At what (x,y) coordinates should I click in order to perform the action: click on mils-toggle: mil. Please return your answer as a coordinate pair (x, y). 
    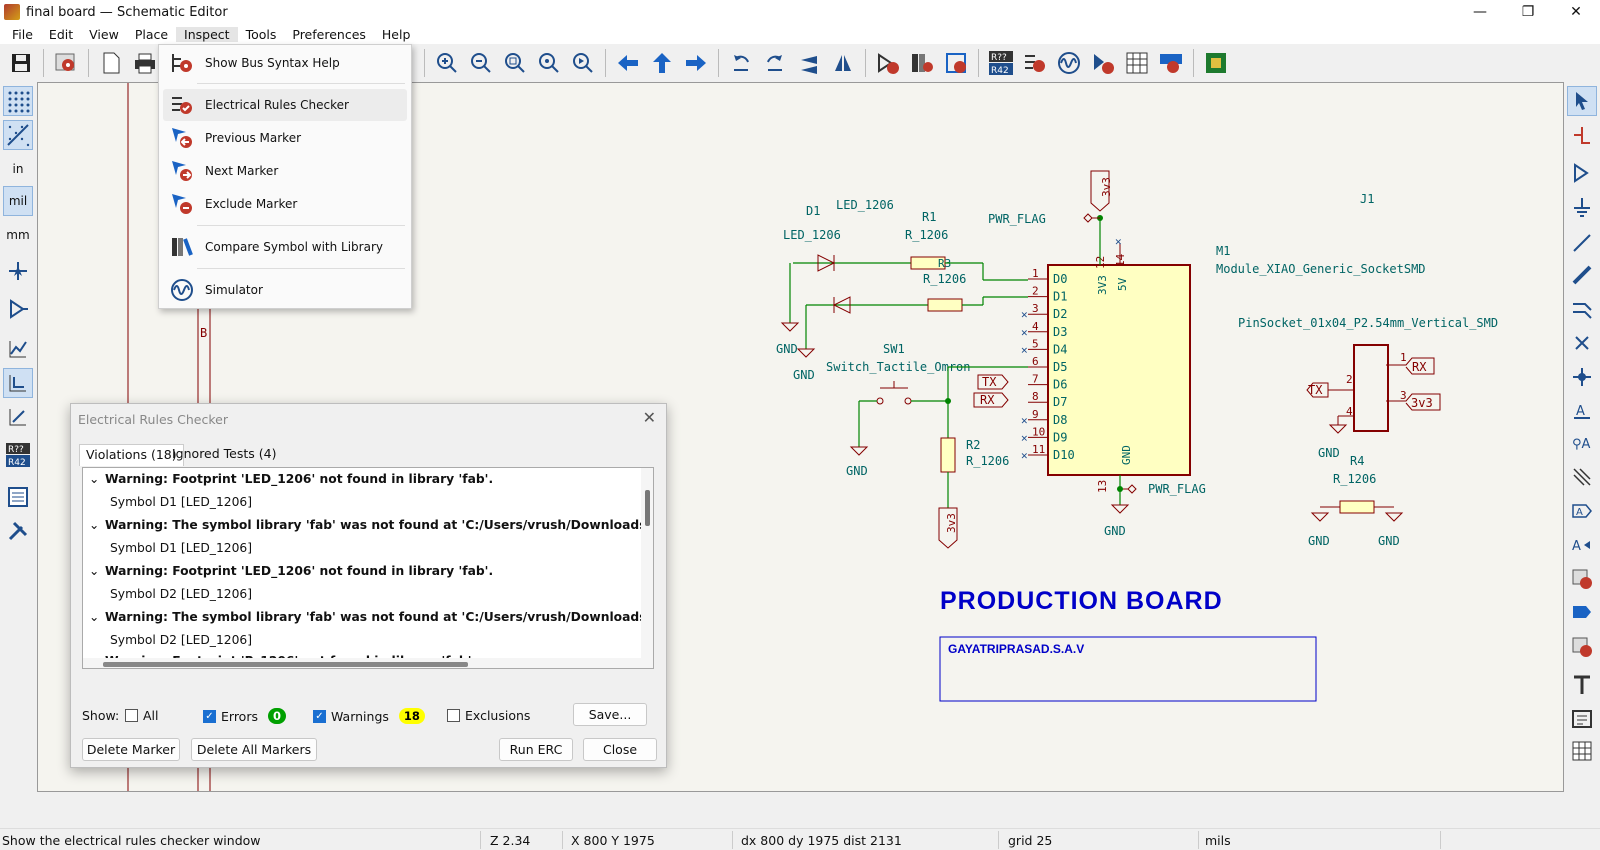
    Looking at the image, I should click on (18, 201).